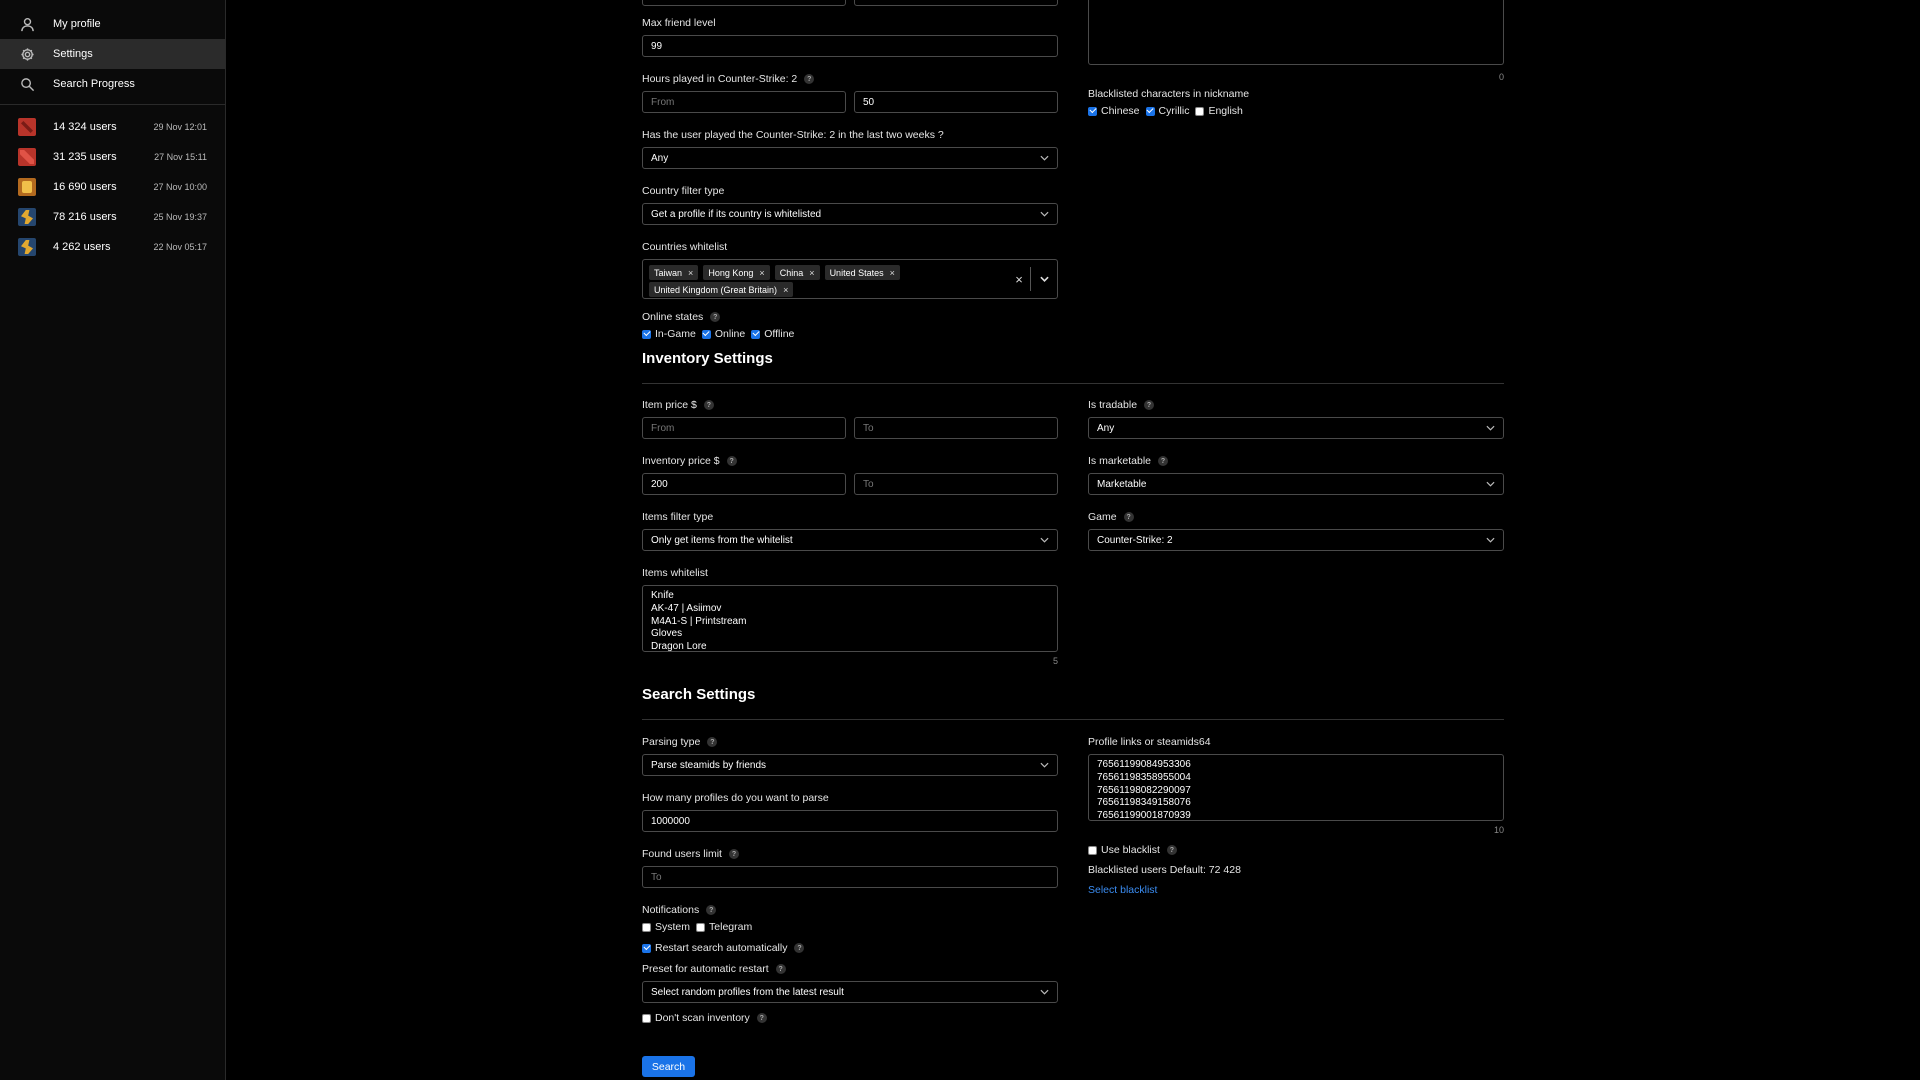  I want to click on nav-settings: Settings, so click(112, 54).